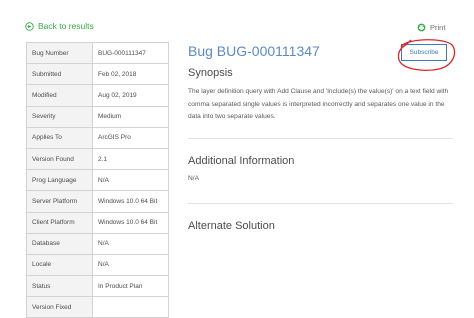  I want to click on back-to-results-label: Back to results, so click(66, 26).